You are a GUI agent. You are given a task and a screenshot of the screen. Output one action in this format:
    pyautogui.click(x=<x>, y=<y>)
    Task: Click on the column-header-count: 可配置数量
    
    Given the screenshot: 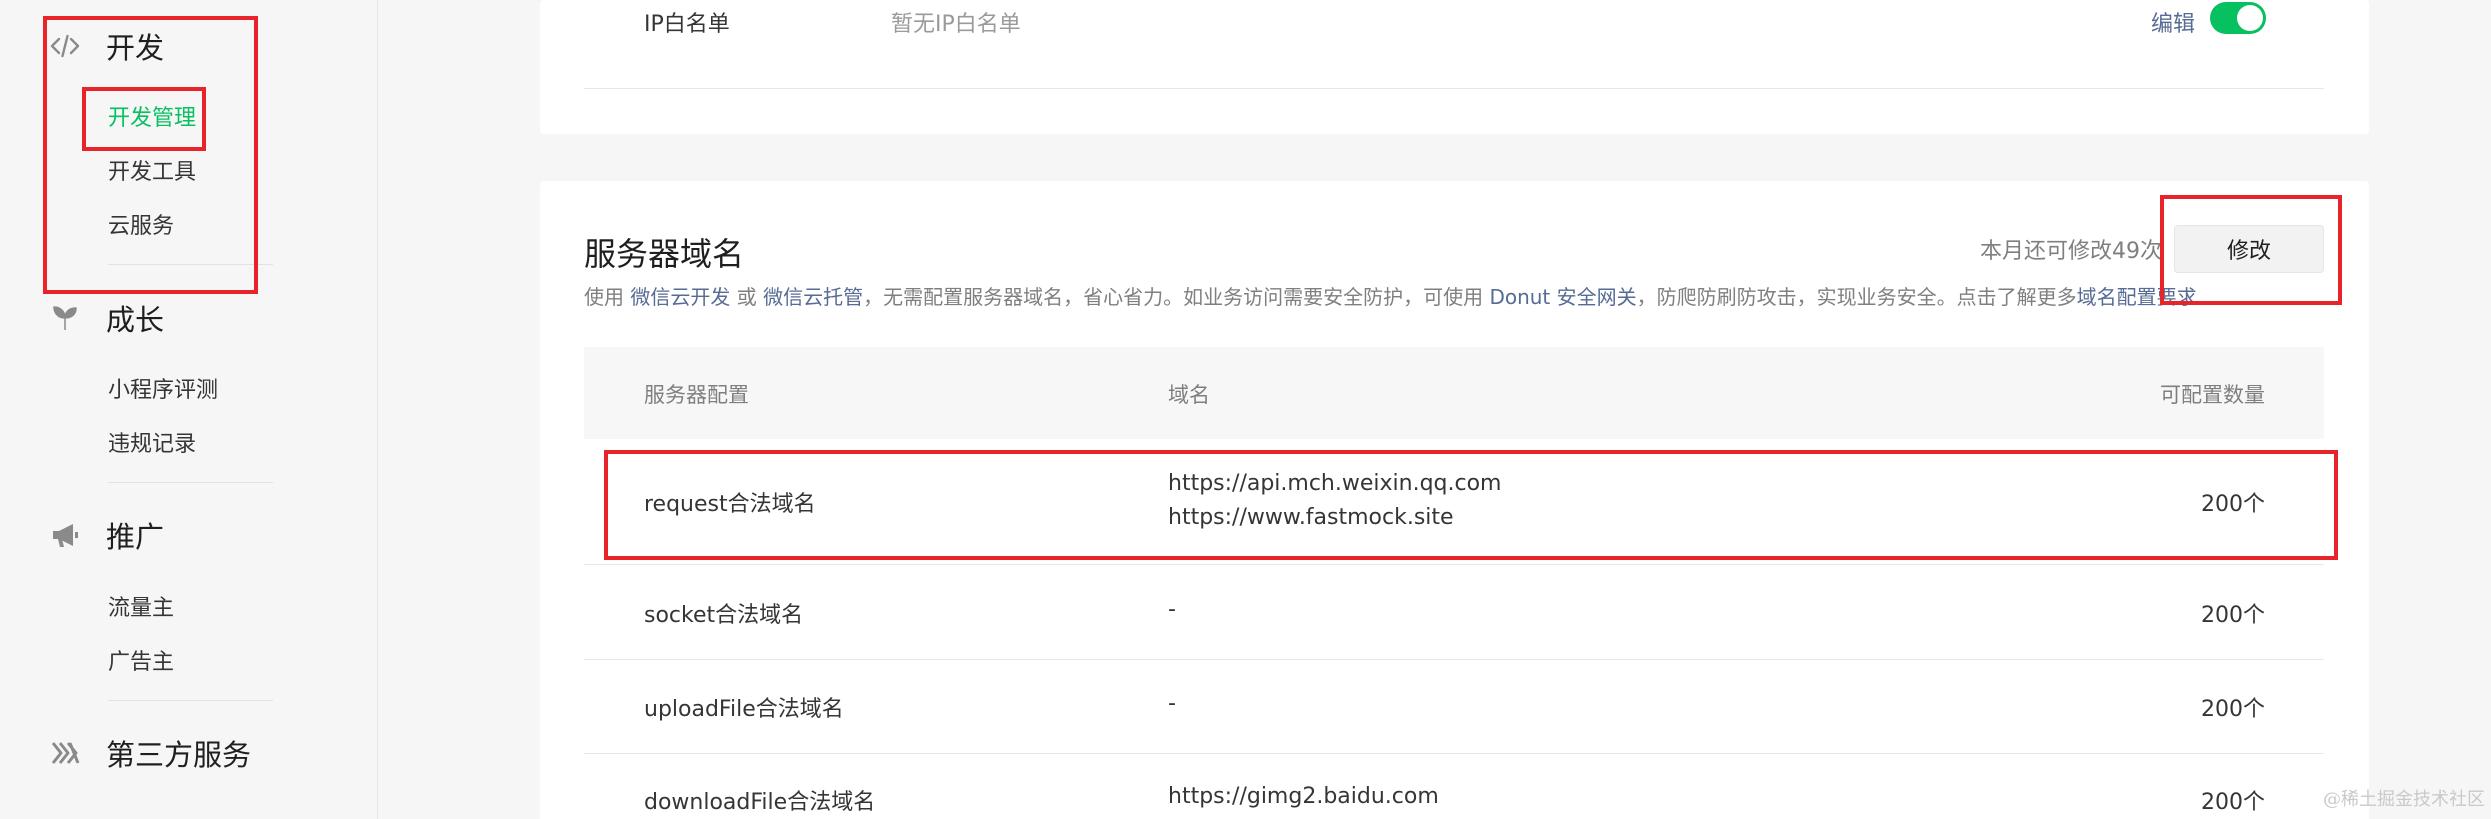 What is the action you would take?
    pyautogui.click(x=2212, y=395)
    